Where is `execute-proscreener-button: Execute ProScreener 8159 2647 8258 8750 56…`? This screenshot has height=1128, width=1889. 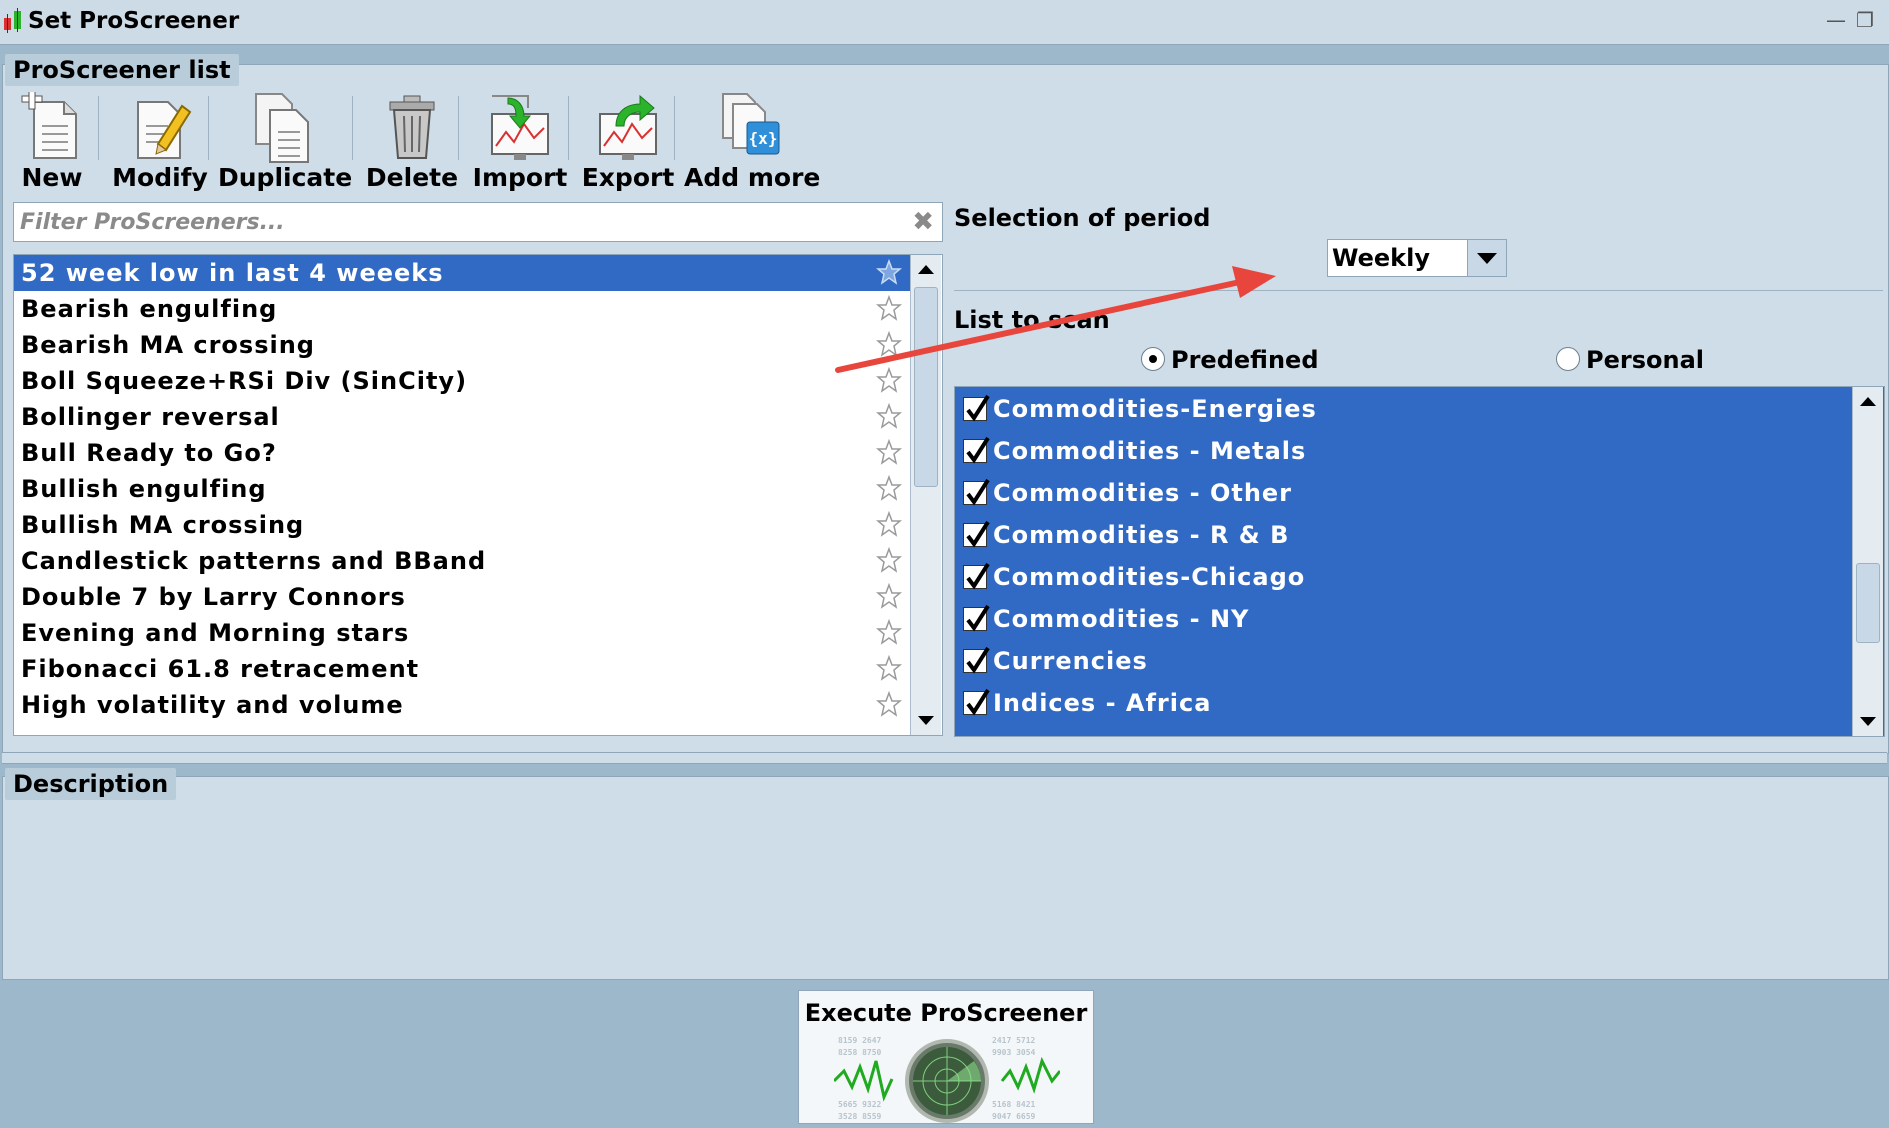 execute-proscreener-button: Execute ProScreener 8159 2647 8258 8750 56… is located at coordinates (946, 1057).